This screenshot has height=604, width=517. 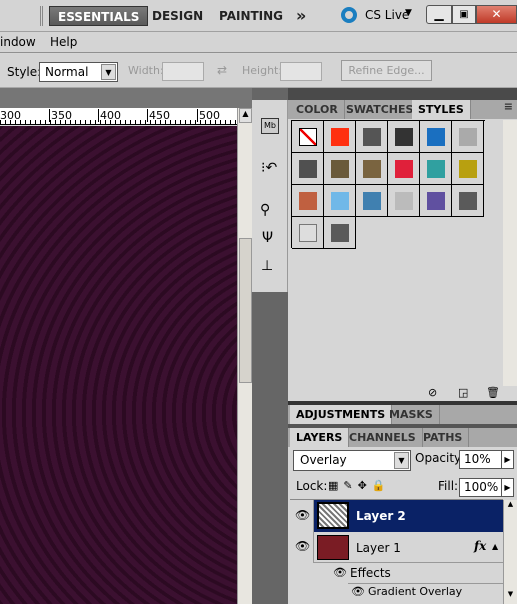 What do you see at coordinates (183, 71) in the screenshot?
I see `width-input` at bounding box center [183, 71].